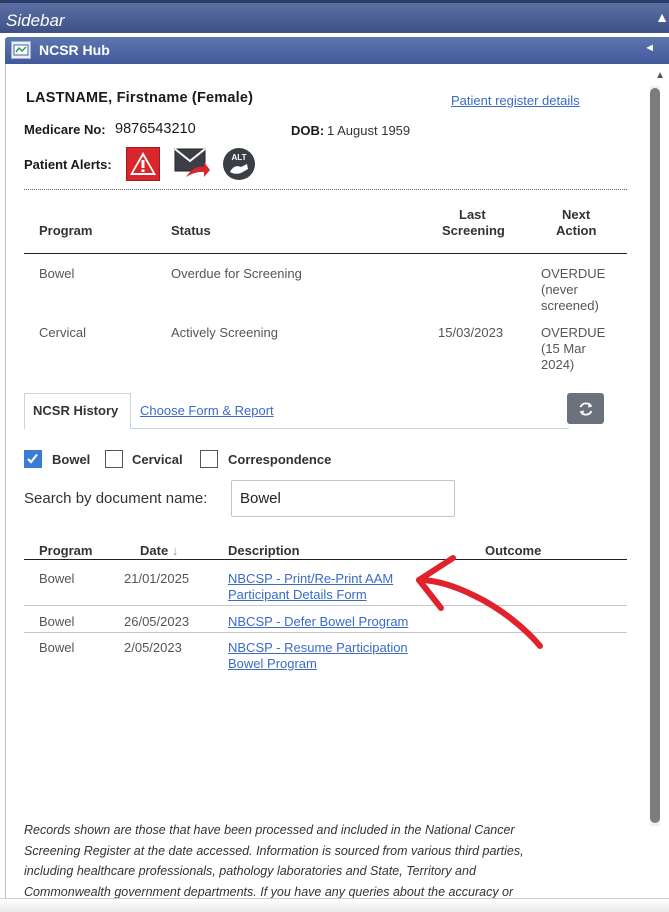 The image size is (669, 912). I want to click on history-document-link: NBCSP - Print/Re-Print AAM, so click(310, 579).